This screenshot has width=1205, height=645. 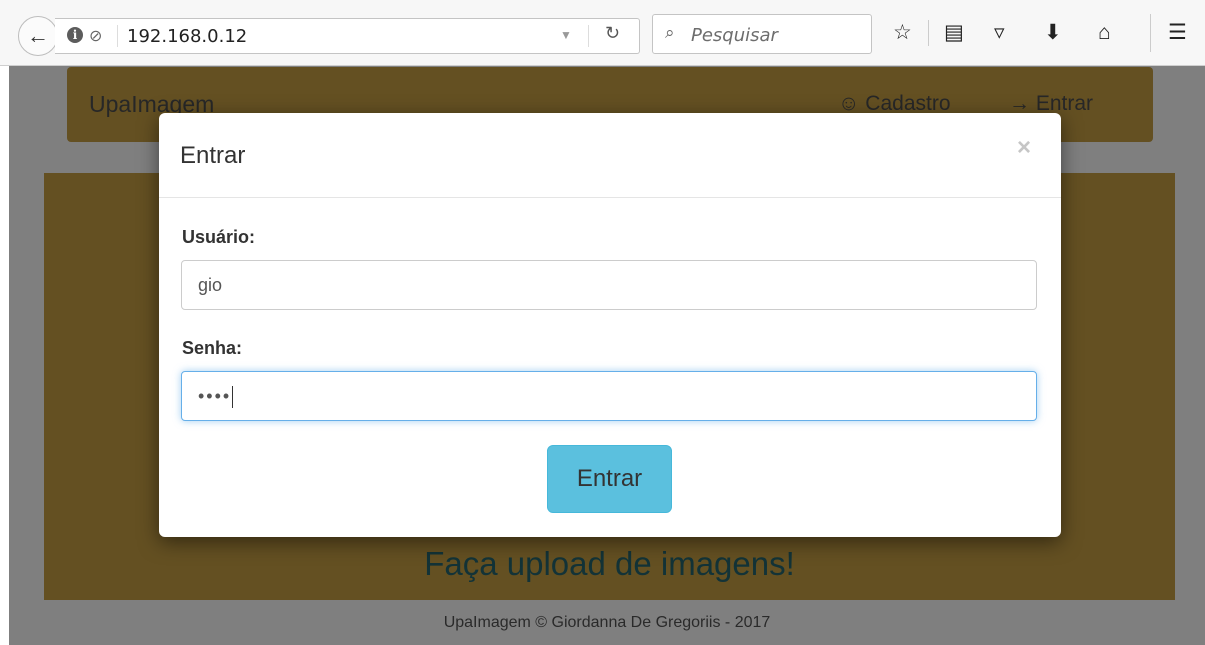 I want to click on modal-title: Entrar, so click(x=213, y=155).